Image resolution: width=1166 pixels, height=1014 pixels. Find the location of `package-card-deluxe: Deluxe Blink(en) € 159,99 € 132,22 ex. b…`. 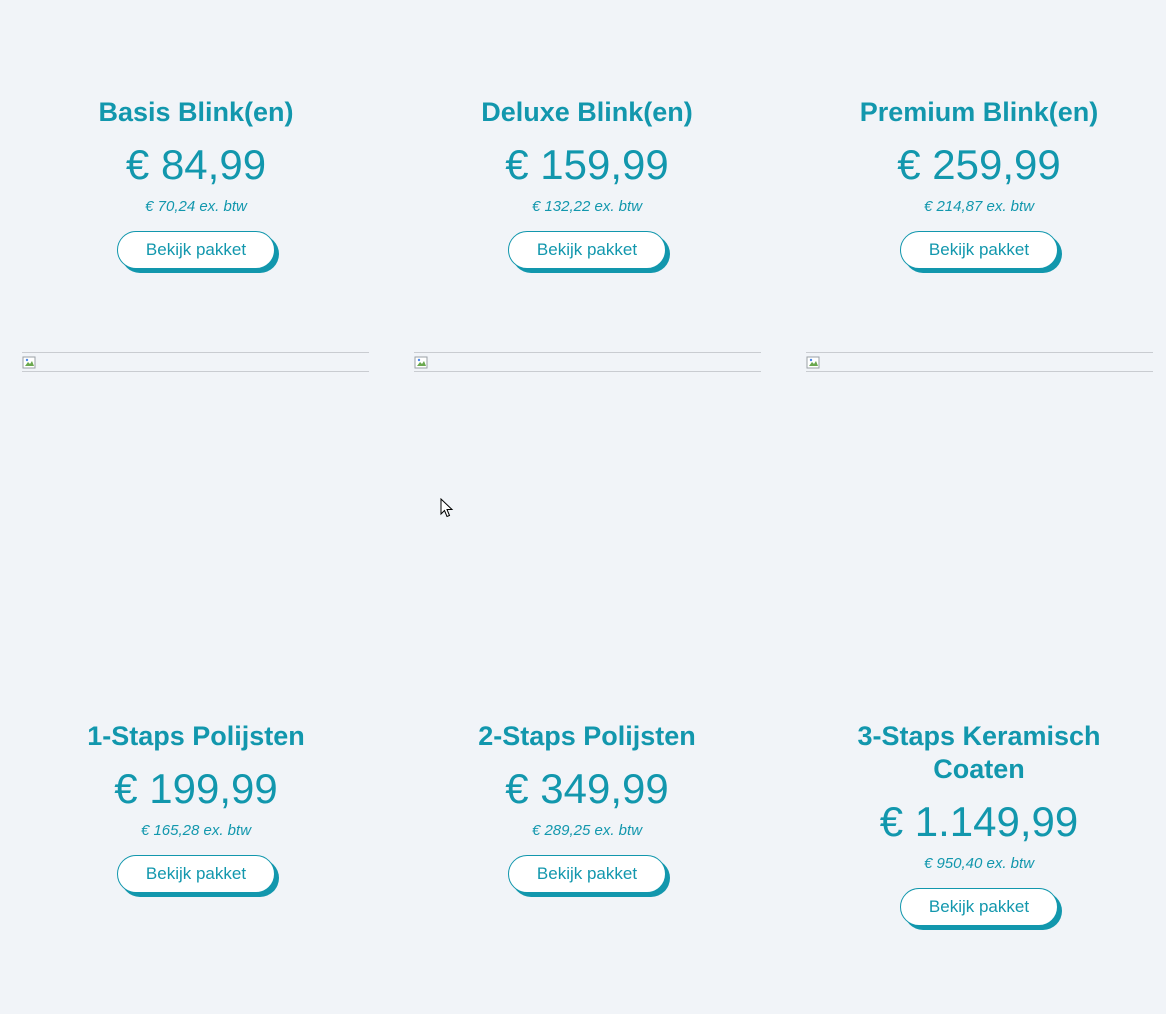

package-card-deluxe: Deluxe Blink(en) € 159,99 € 132,22 ex. b… is located at coordinates (587, 182).